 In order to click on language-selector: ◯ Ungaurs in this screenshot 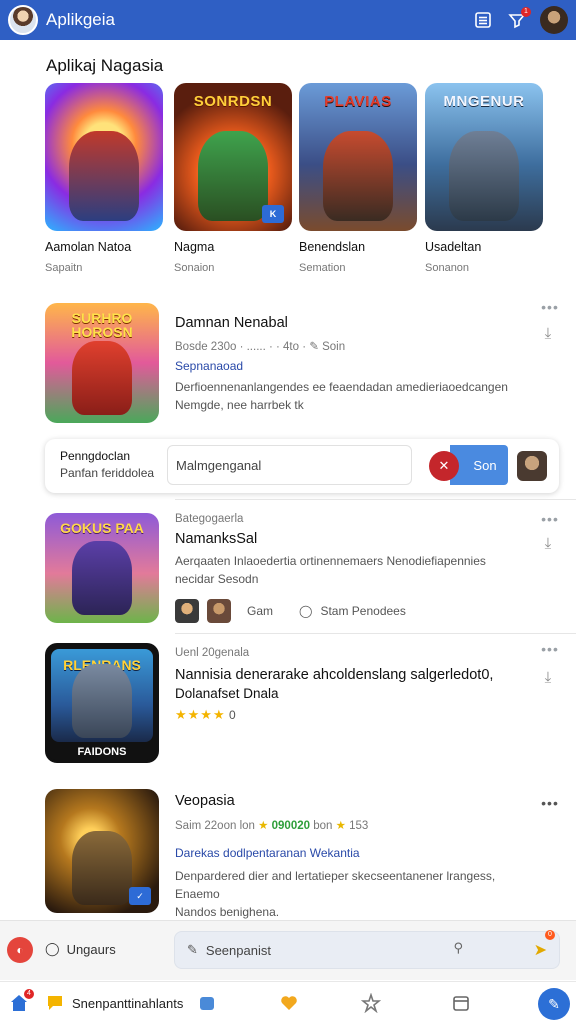, I will do `click(80, 949)`.